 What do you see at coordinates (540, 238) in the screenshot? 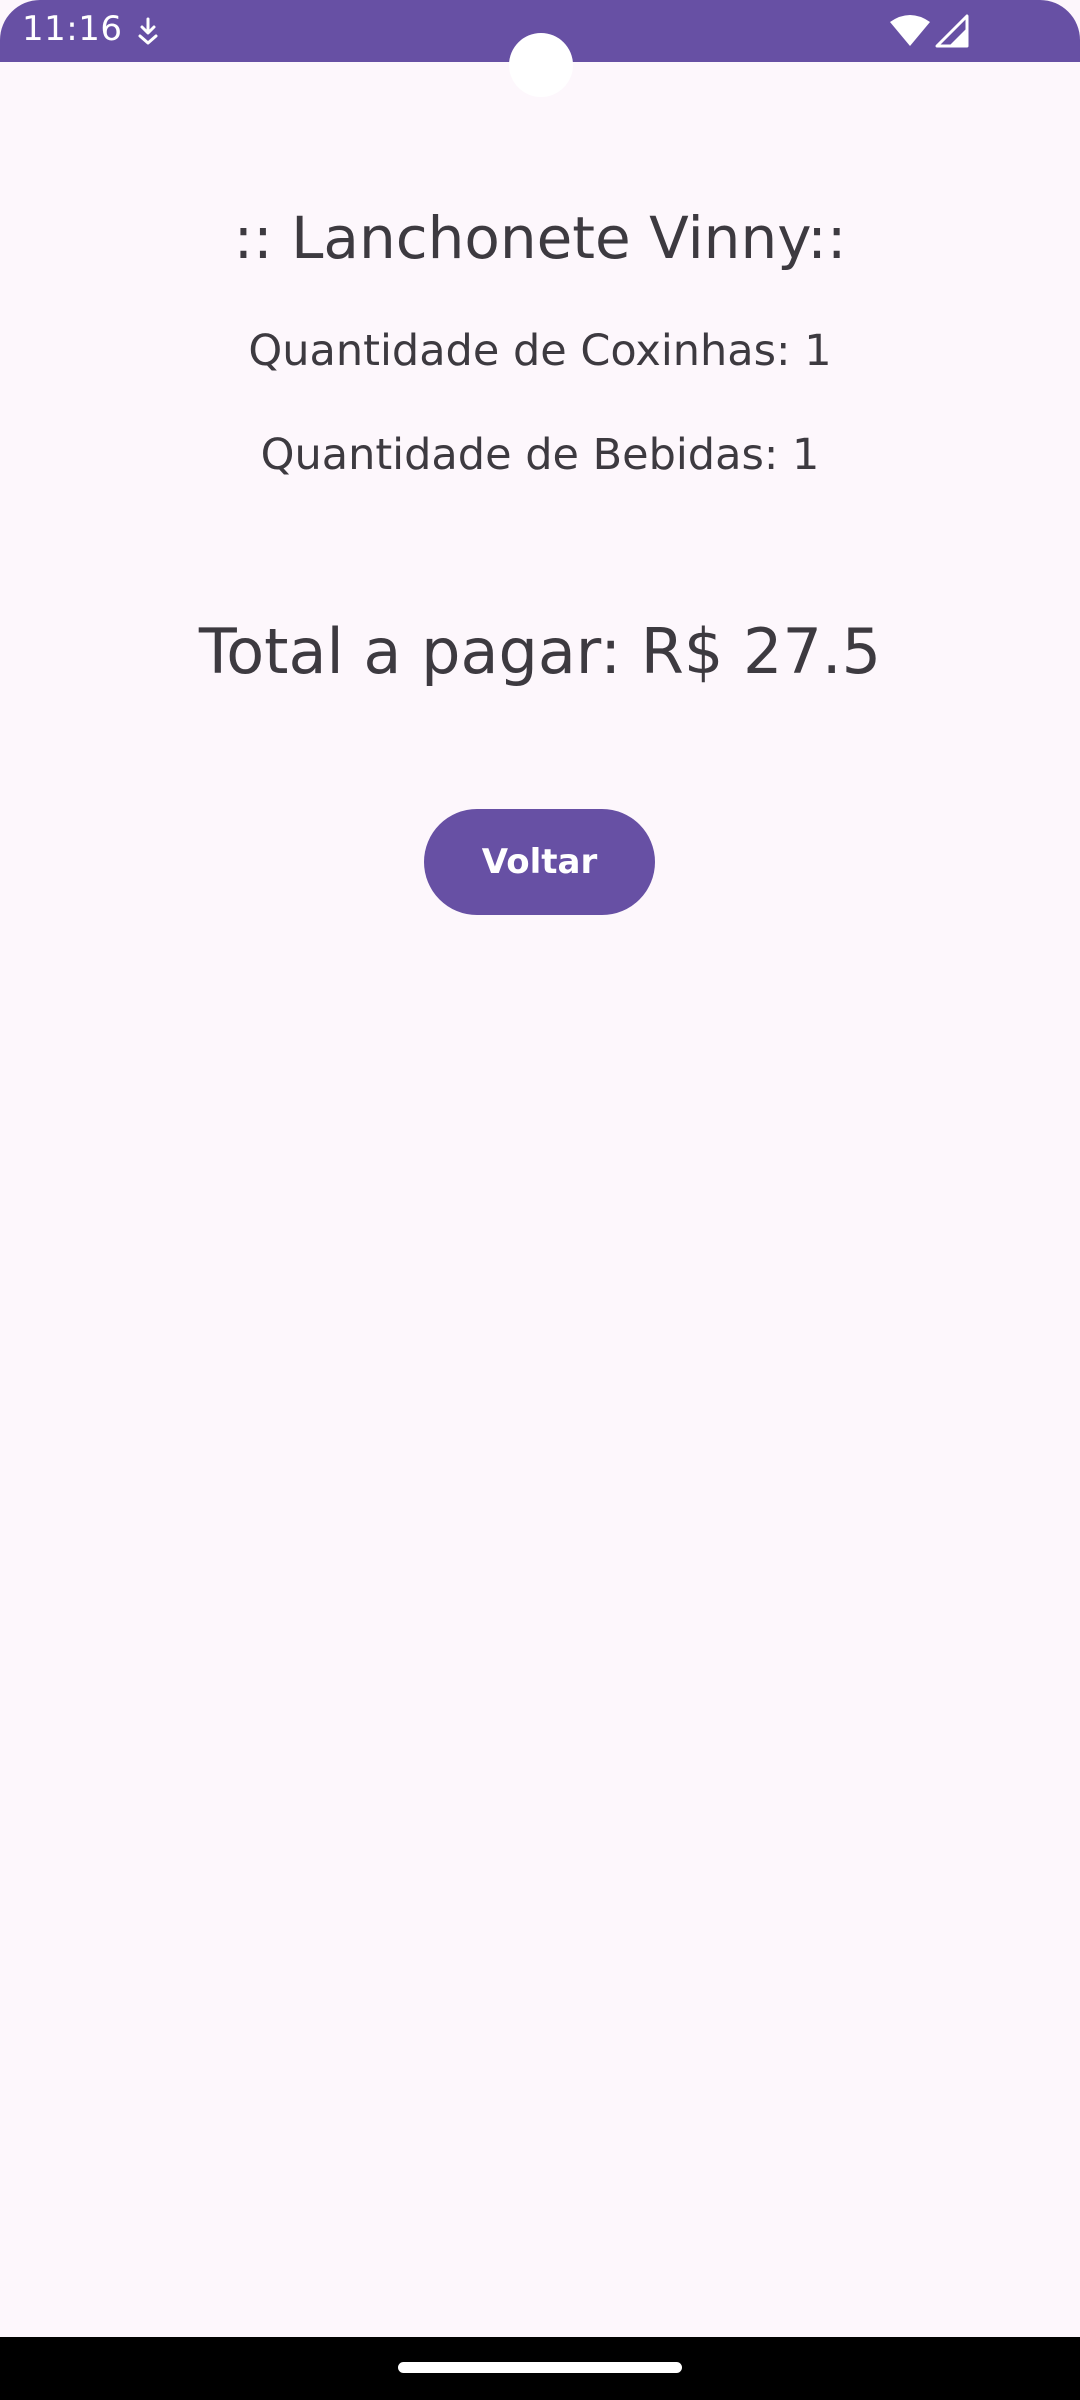
I see `app-title: :: Lanchonete Vinny::` at bounding box center [540, 238].